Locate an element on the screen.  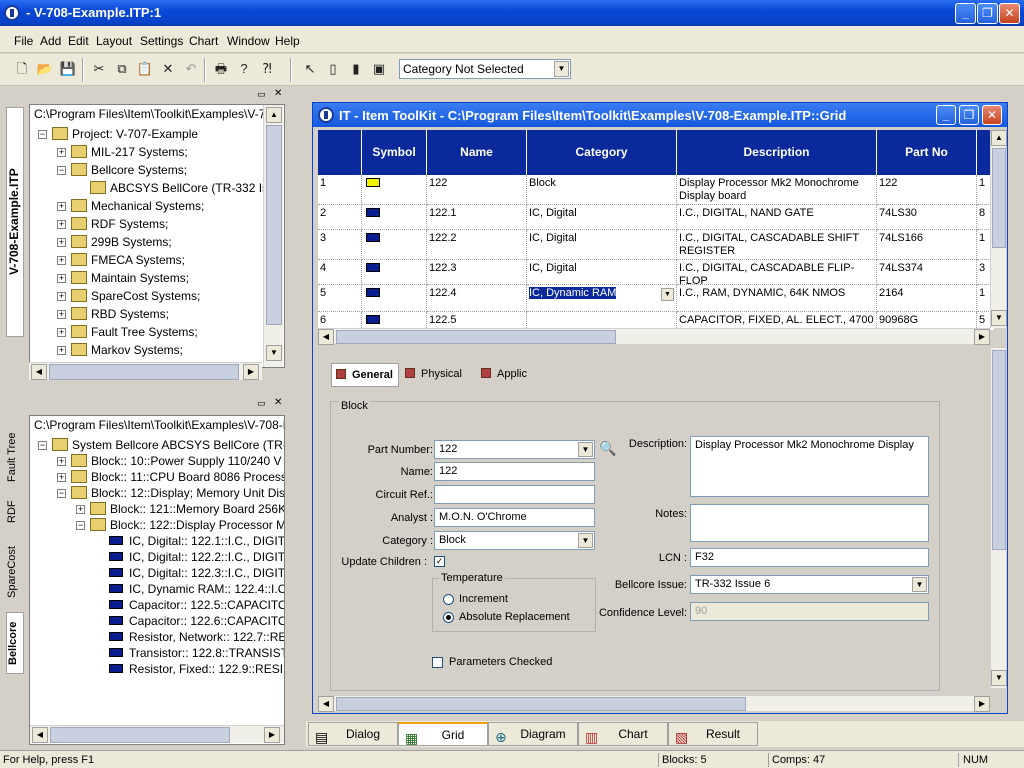
category-combo: Category Not Selected ▼ is located at coordinates (485, 69).